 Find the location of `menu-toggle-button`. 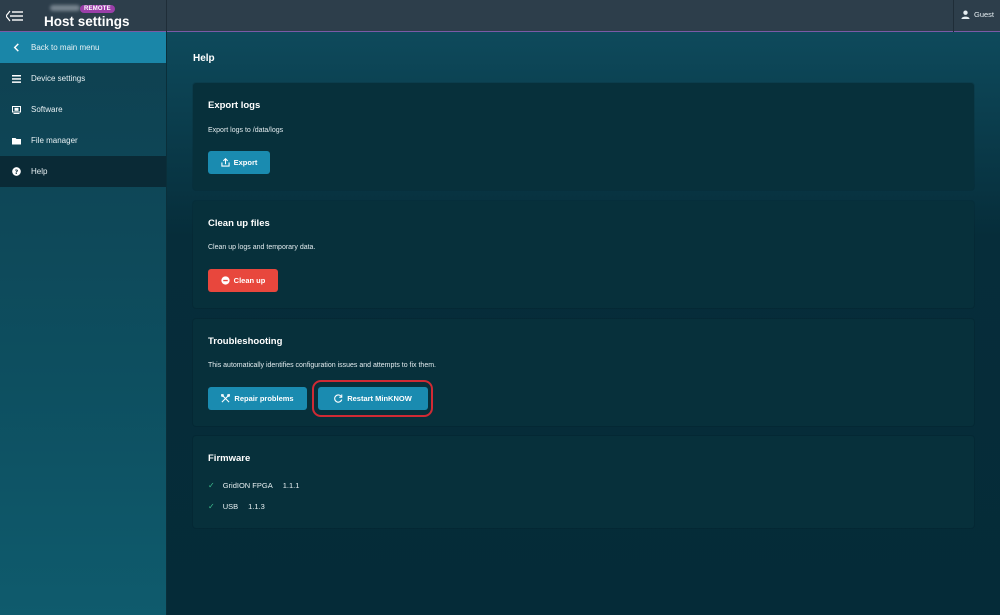

menu-toggle-button is located at coordinates (15, 16).